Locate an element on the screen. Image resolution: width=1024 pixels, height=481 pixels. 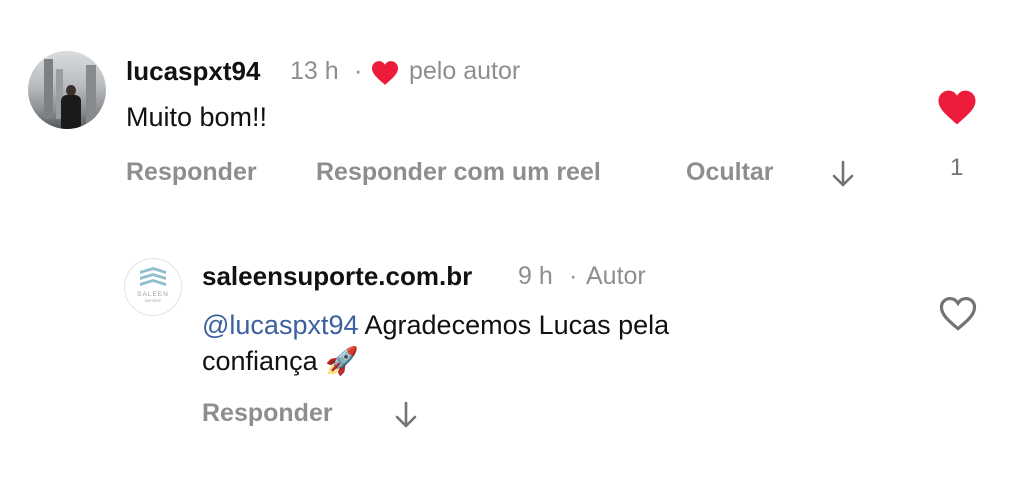
comment-username: lucaspxt94 is located at coordinates (193, 71).